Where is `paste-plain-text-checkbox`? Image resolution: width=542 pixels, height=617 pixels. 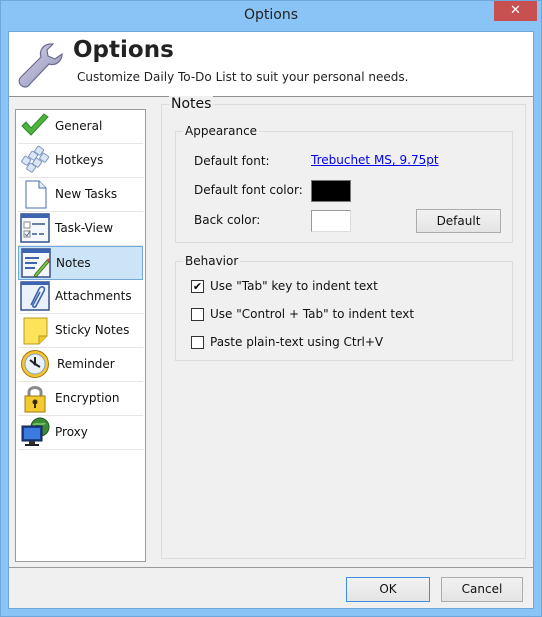
paste-plain-text-checkbox is located at coordinates (197, 342).